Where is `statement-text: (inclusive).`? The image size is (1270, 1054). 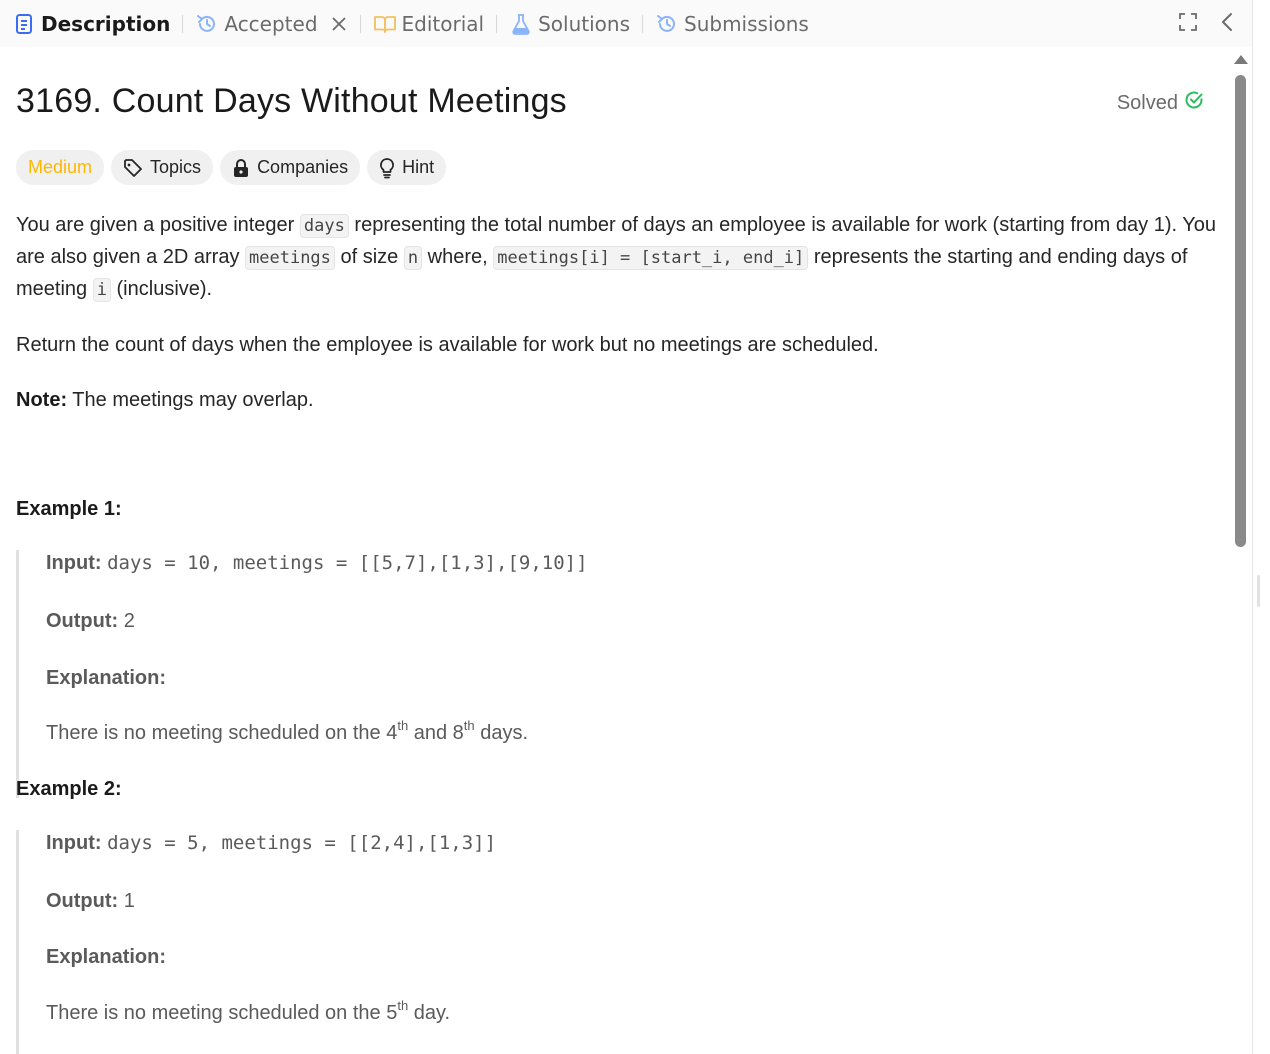 statement-text: (inclusive). is located at coordinates (161, 289).